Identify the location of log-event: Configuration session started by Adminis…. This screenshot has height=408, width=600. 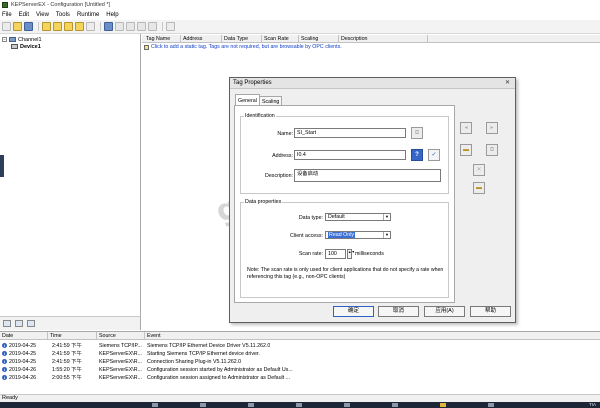
(220, 370).